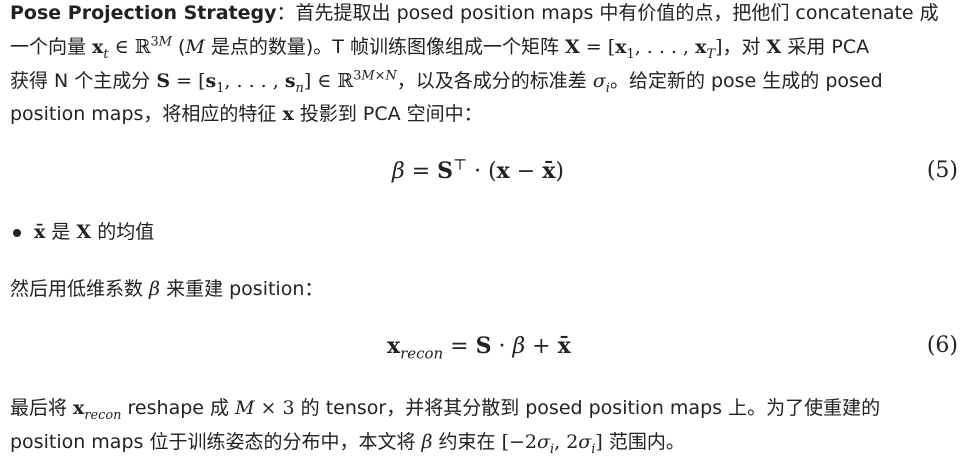  I want to click on para3-text: 范围内。, so click(643, 442).